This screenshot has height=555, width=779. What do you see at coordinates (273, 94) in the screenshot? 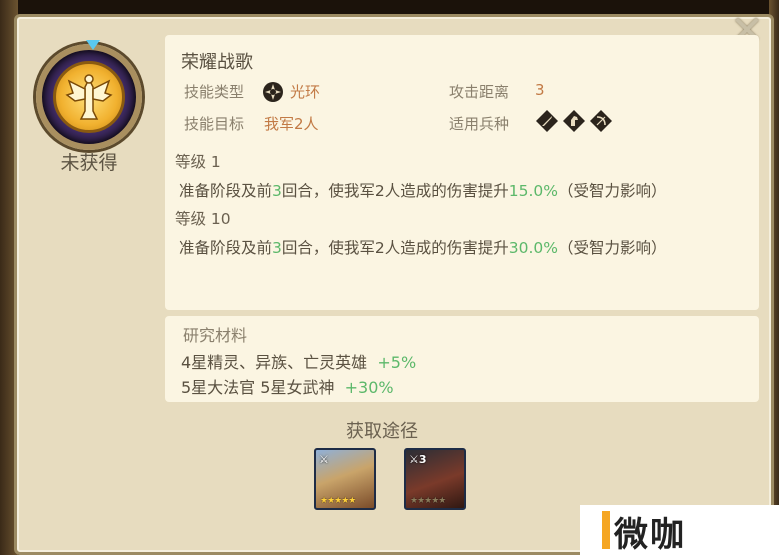
I see `aura-icon` at bounding box center [273, 94].